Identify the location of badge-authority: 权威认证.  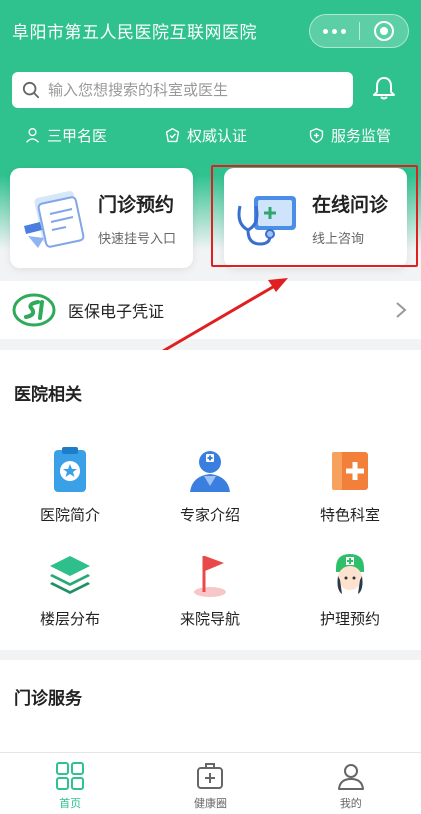
(205, 135).